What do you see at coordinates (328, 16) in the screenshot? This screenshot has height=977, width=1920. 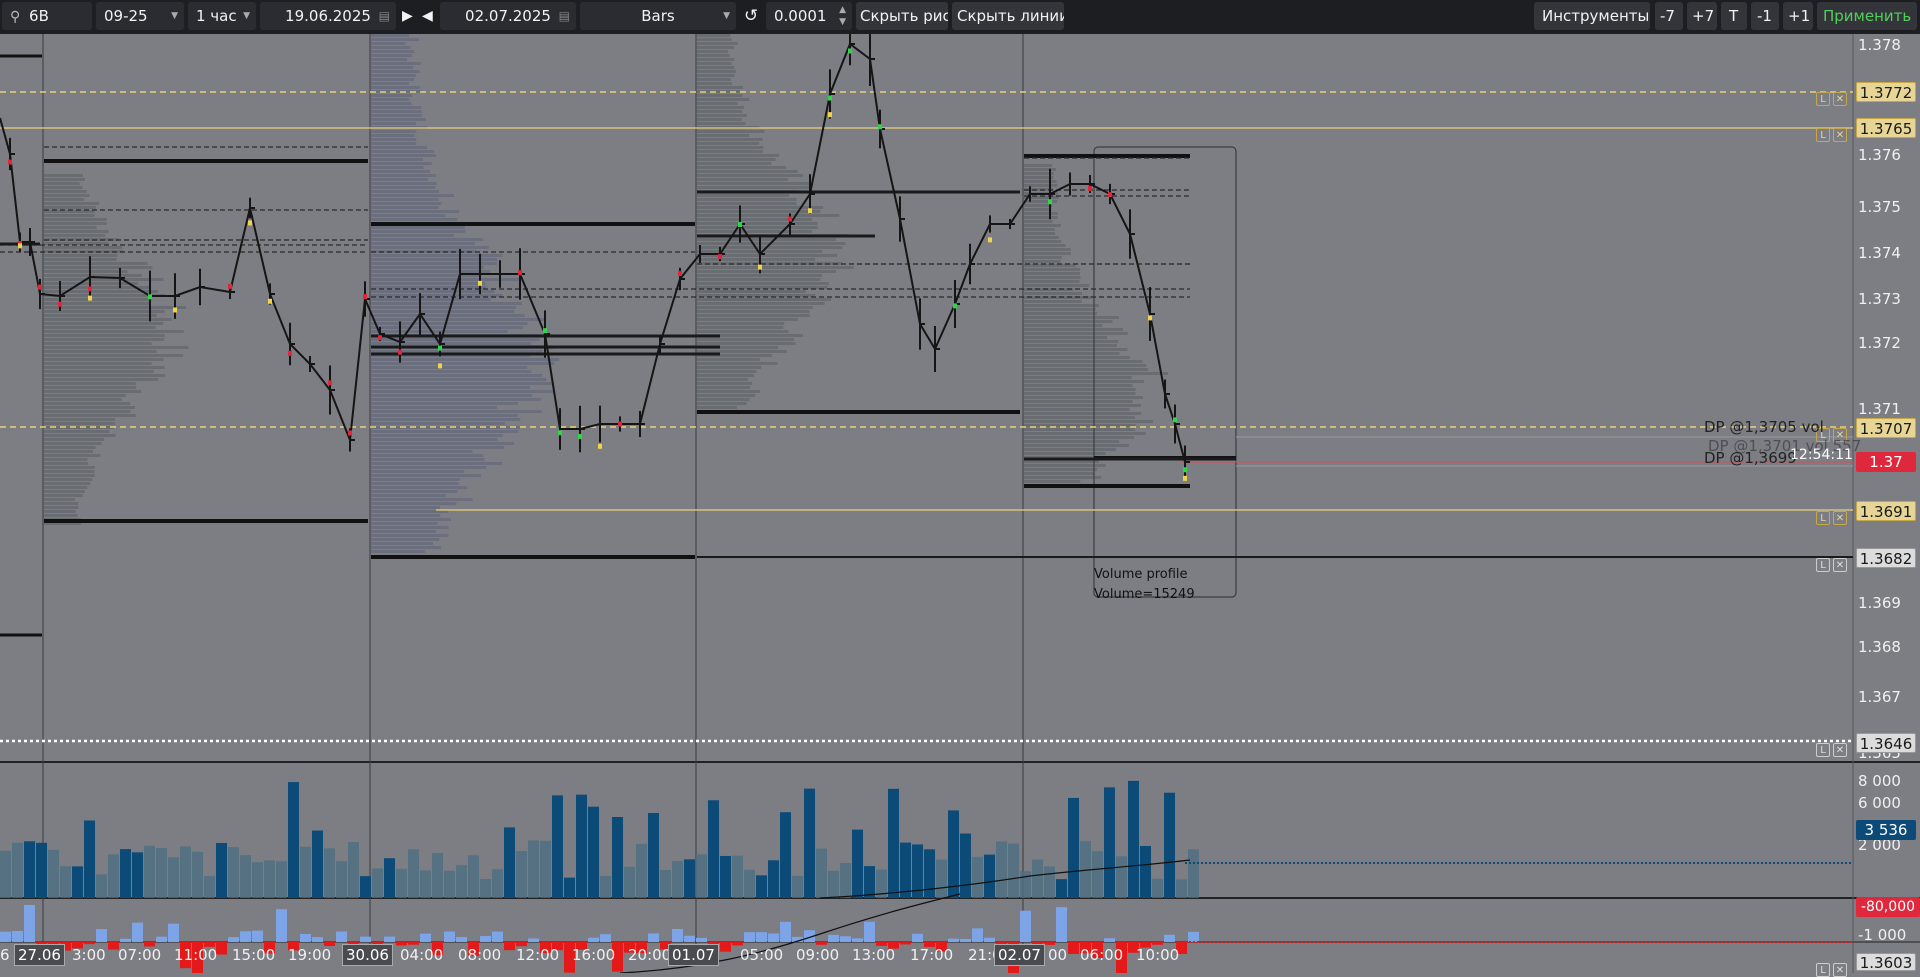 I see `date-from-input: 19.06.2025 ▤` at bounding box center [328, 16].